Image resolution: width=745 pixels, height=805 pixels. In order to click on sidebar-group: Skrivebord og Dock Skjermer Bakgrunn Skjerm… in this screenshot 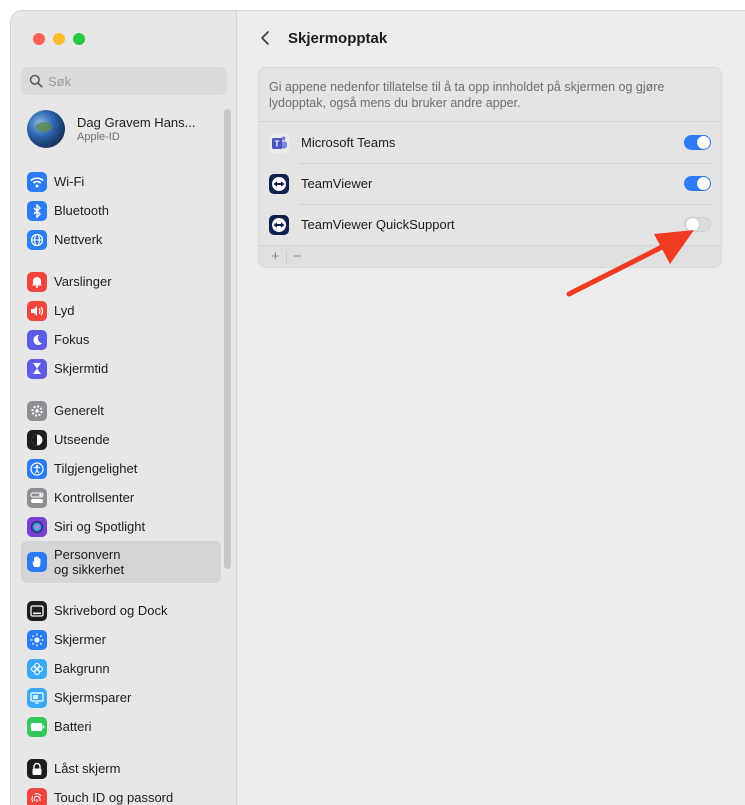, I will do `click(121, 668)`.